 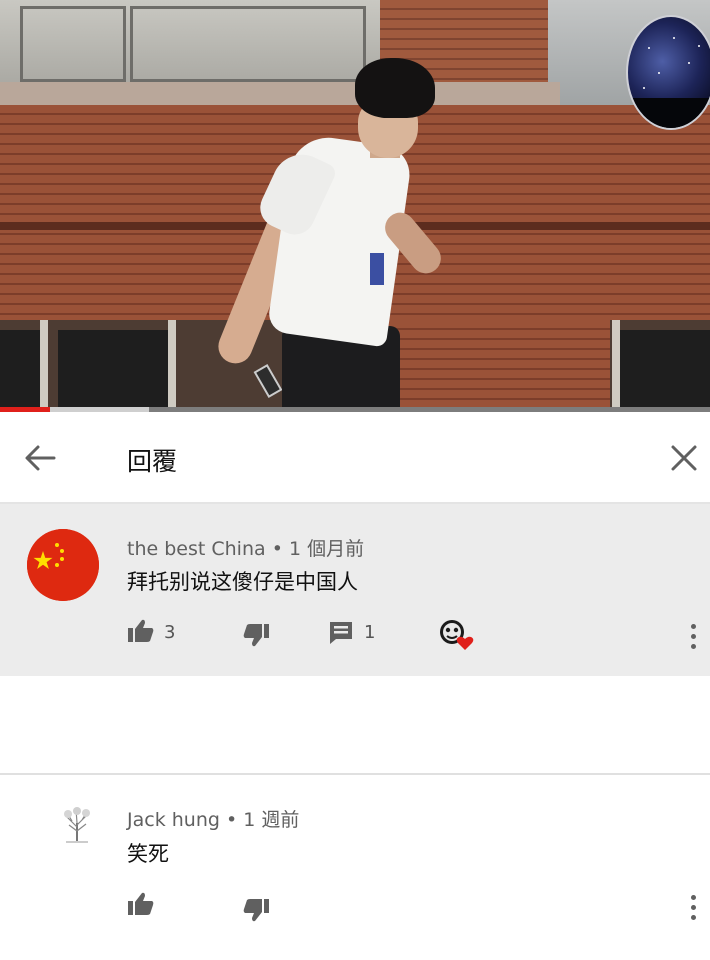 What do you see at coordinates (148, 854) in the screenshot?
I see `comment-text: 笑死` at bounding box center [148, 854].